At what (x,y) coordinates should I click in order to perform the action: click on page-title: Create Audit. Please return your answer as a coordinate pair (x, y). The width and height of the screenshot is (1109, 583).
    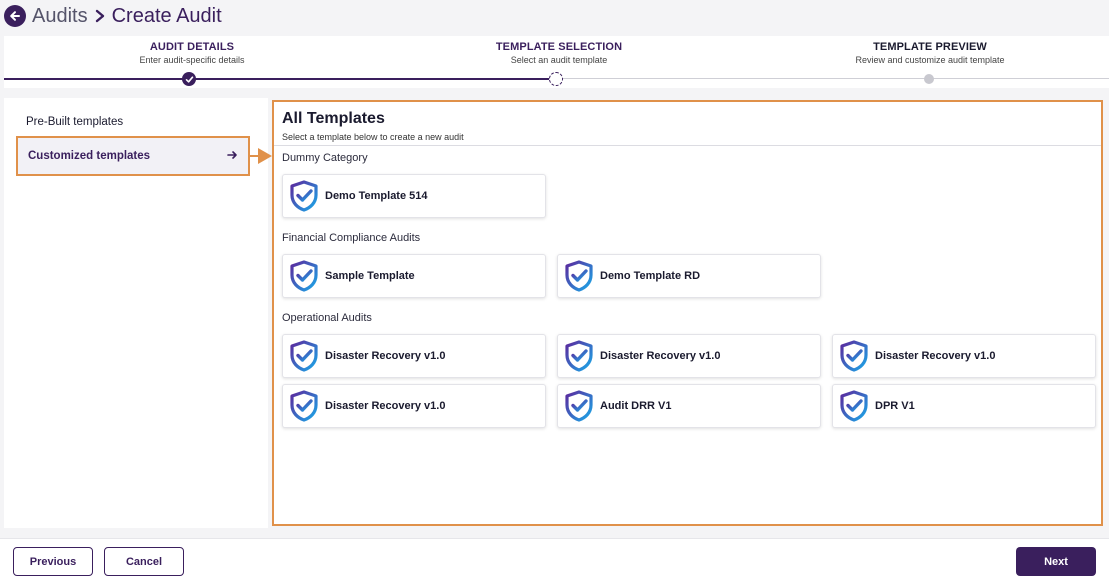
    Looking at the image, I should click on (166, 15).